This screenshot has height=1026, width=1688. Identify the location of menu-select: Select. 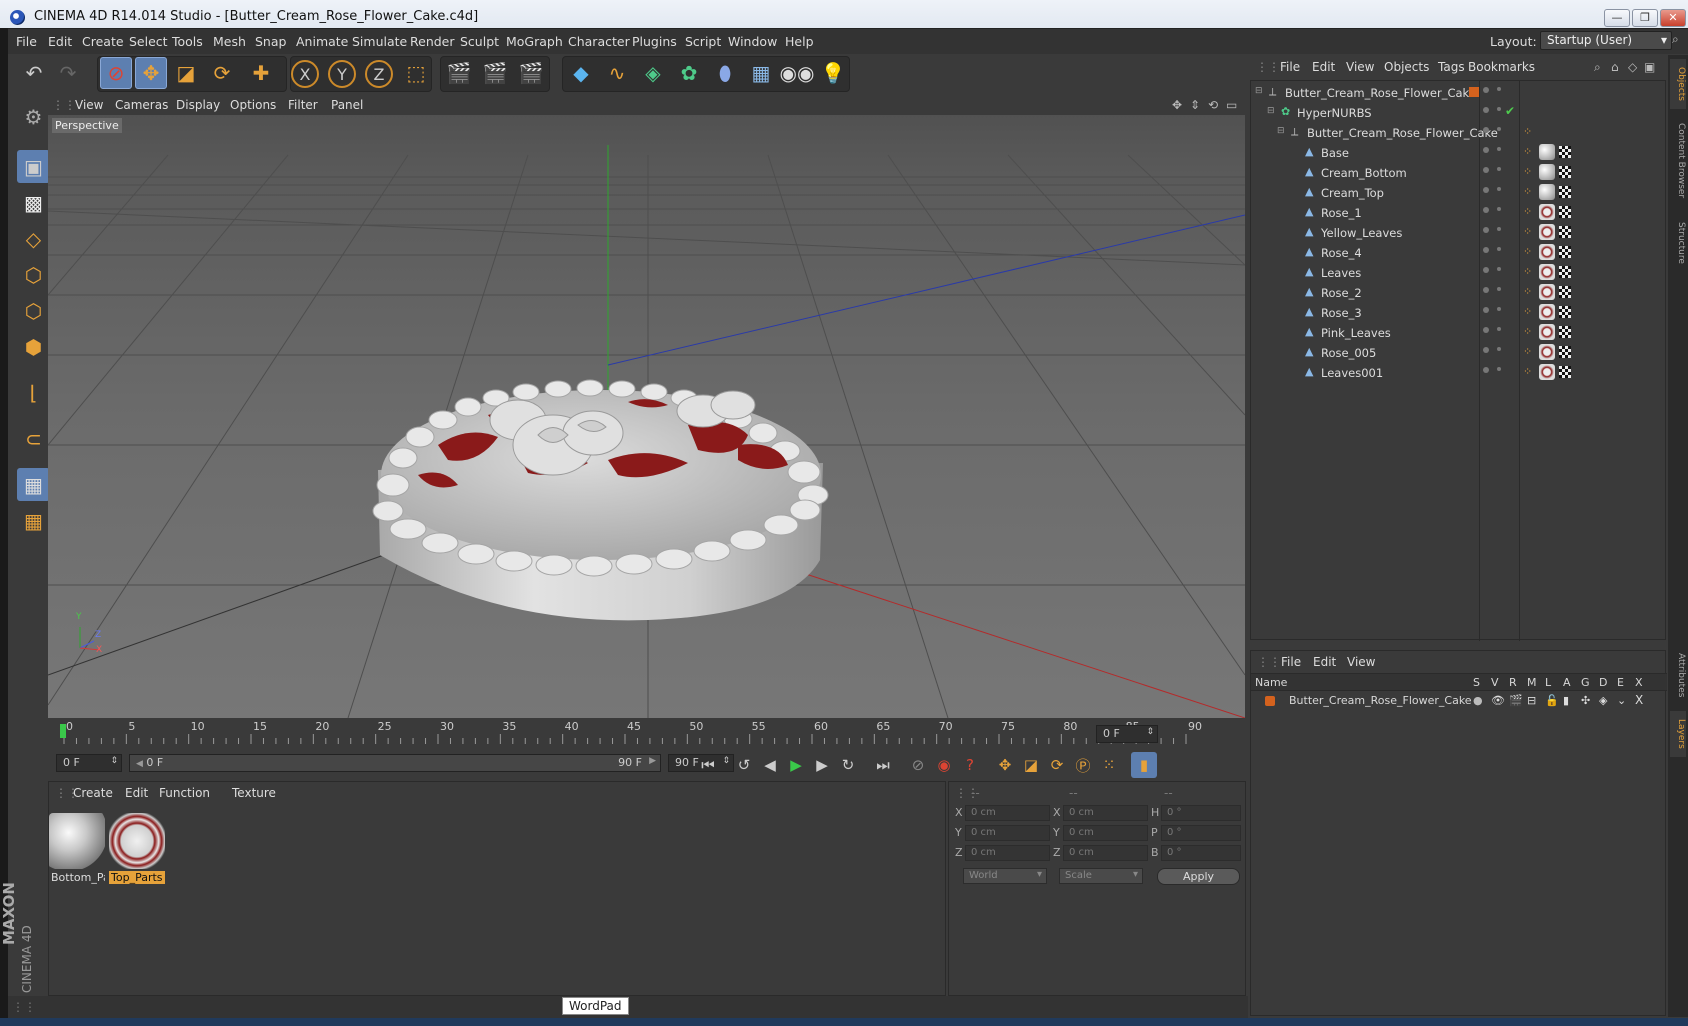
(148, 41).